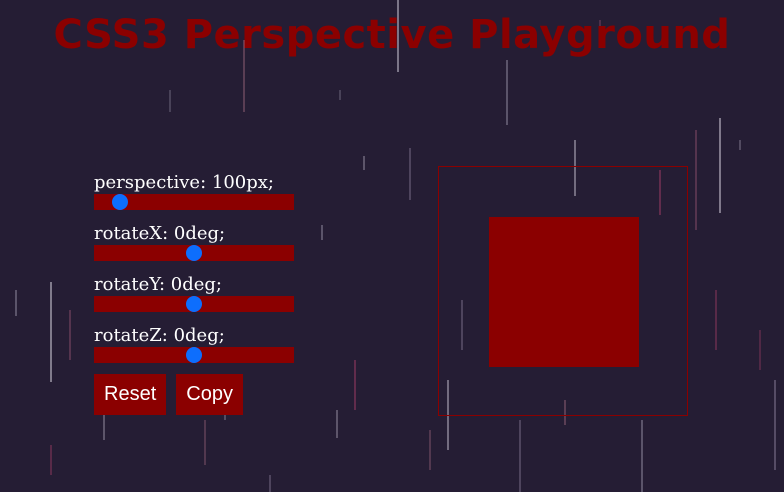 Image resolution: width=784 pixels, height=492 pixels. What do you see at coordinates (160, 233) in the screenshot?
I see `rotatex-label: rotateX: 0deg;` at bounding box center [160, 233].